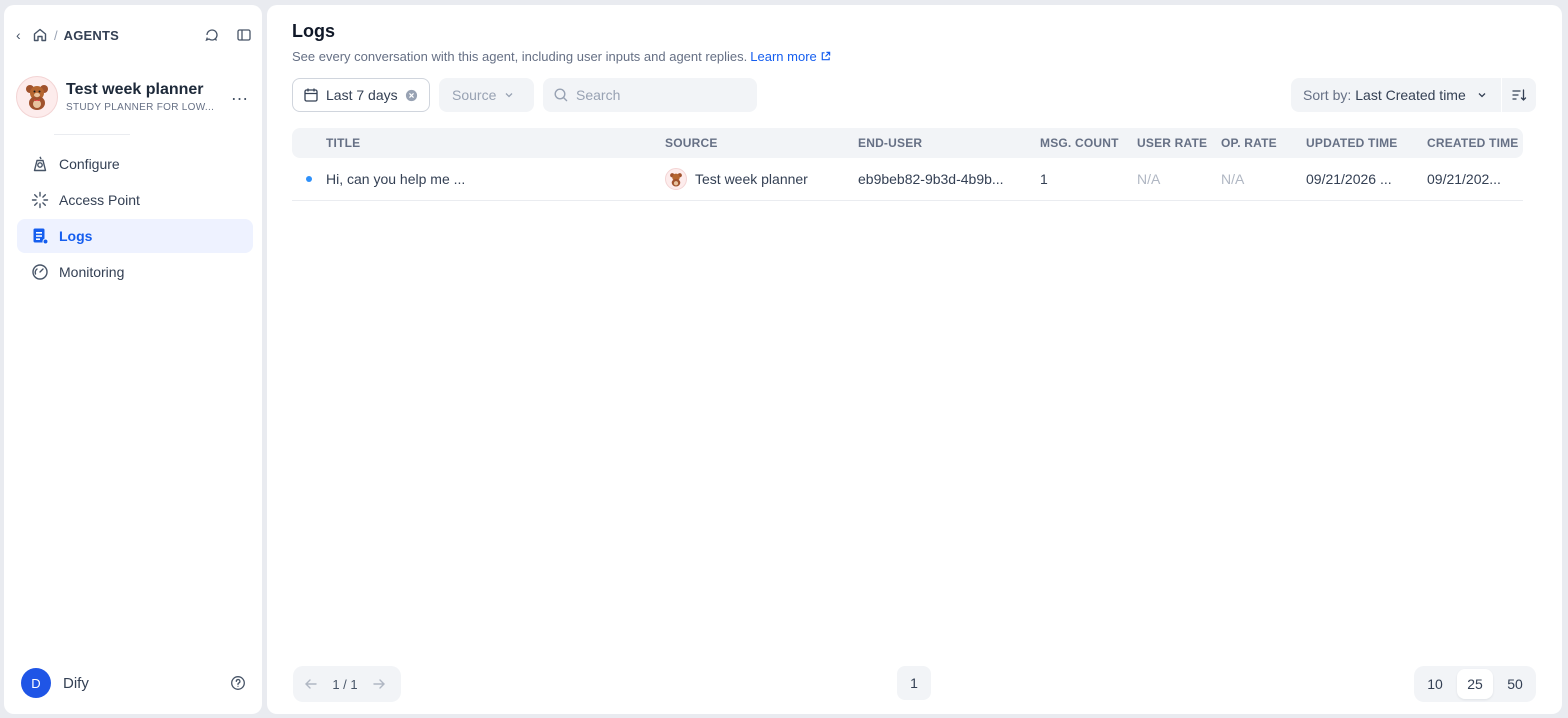 The height and width of the screenshot is (718, 1568). Describe the element at coordinates (914, 683) in the screenshot. I see `page-number-button: 1` at that location.